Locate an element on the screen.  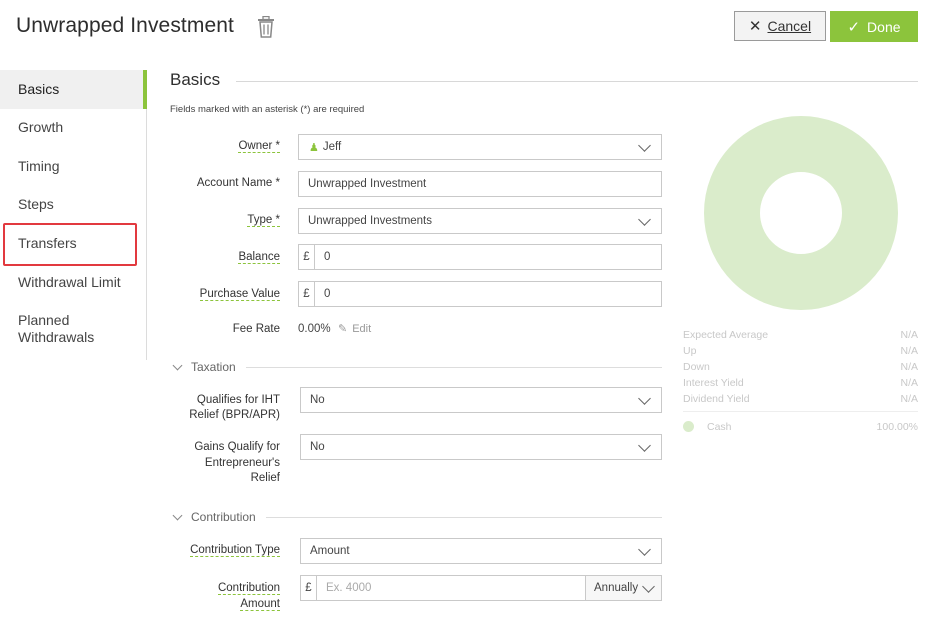
account-name-value: Unwrapped Investment is located at coordinates (367, 184).